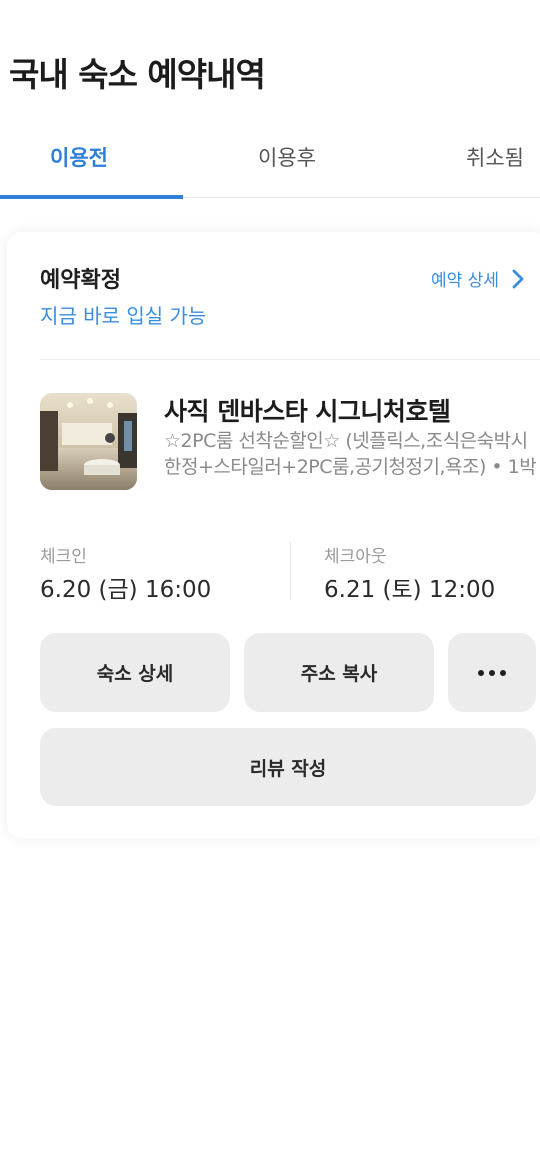 This screenshot has height=1170, width=540. Describe the element at coordinates (287, 157) in the screenshot. I see `tab-after-use: 이용후` at that location.